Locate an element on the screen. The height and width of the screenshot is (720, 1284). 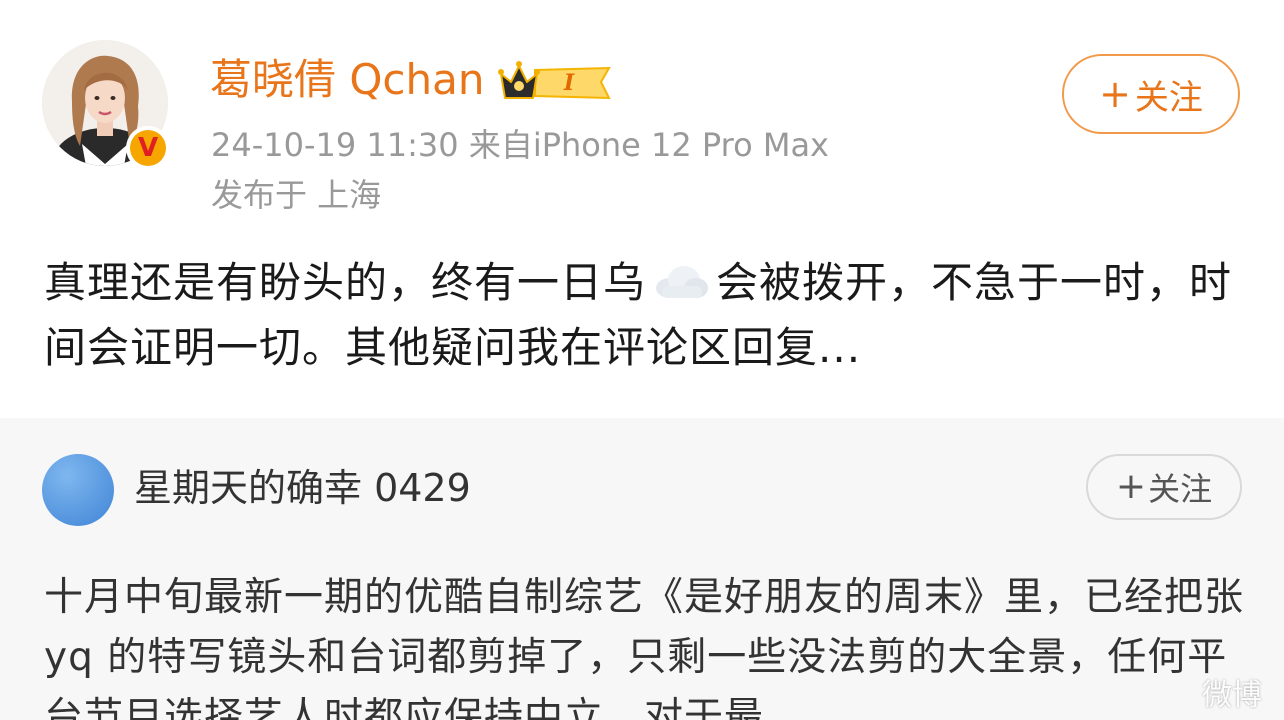
verified-badge: V is located at coordinates (148, 148).